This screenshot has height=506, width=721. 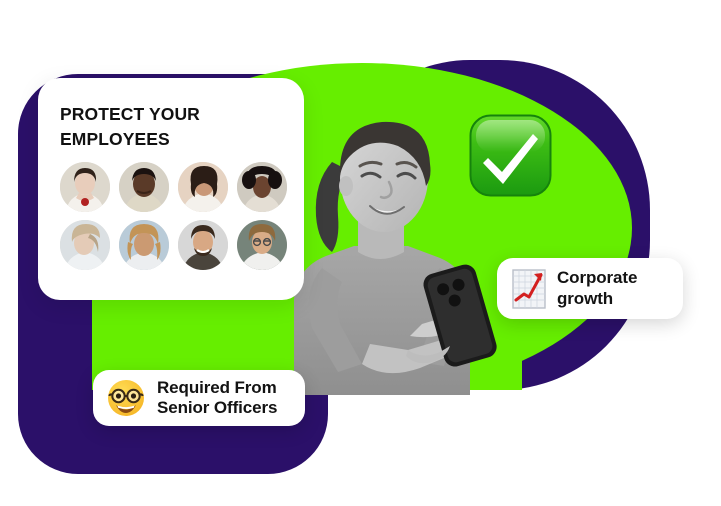 I want to click on required-senior-officers-label: Required From Senior Officers, so click(x=217, y=398).